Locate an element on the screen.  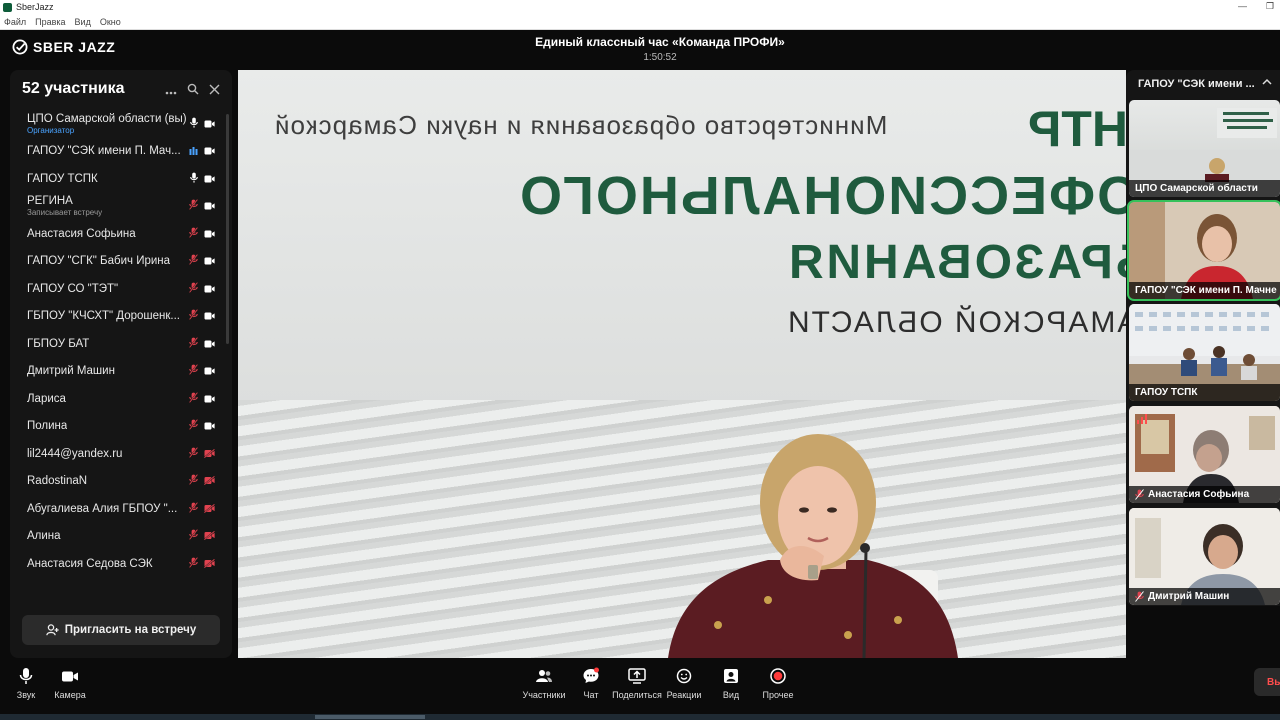
participants-panel-actions is located at coordinates (192, 90).